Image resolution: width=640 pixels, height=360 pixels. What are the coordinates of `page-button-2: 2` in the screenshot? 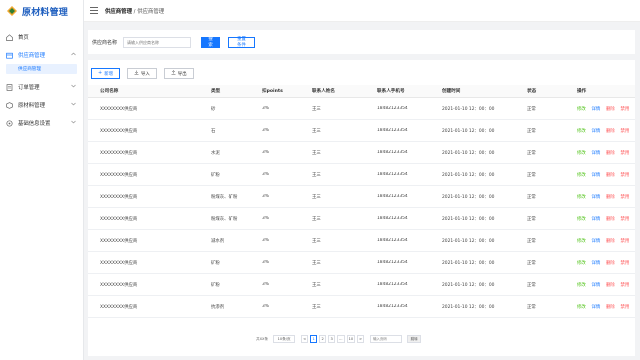 It's located at (323, 339).